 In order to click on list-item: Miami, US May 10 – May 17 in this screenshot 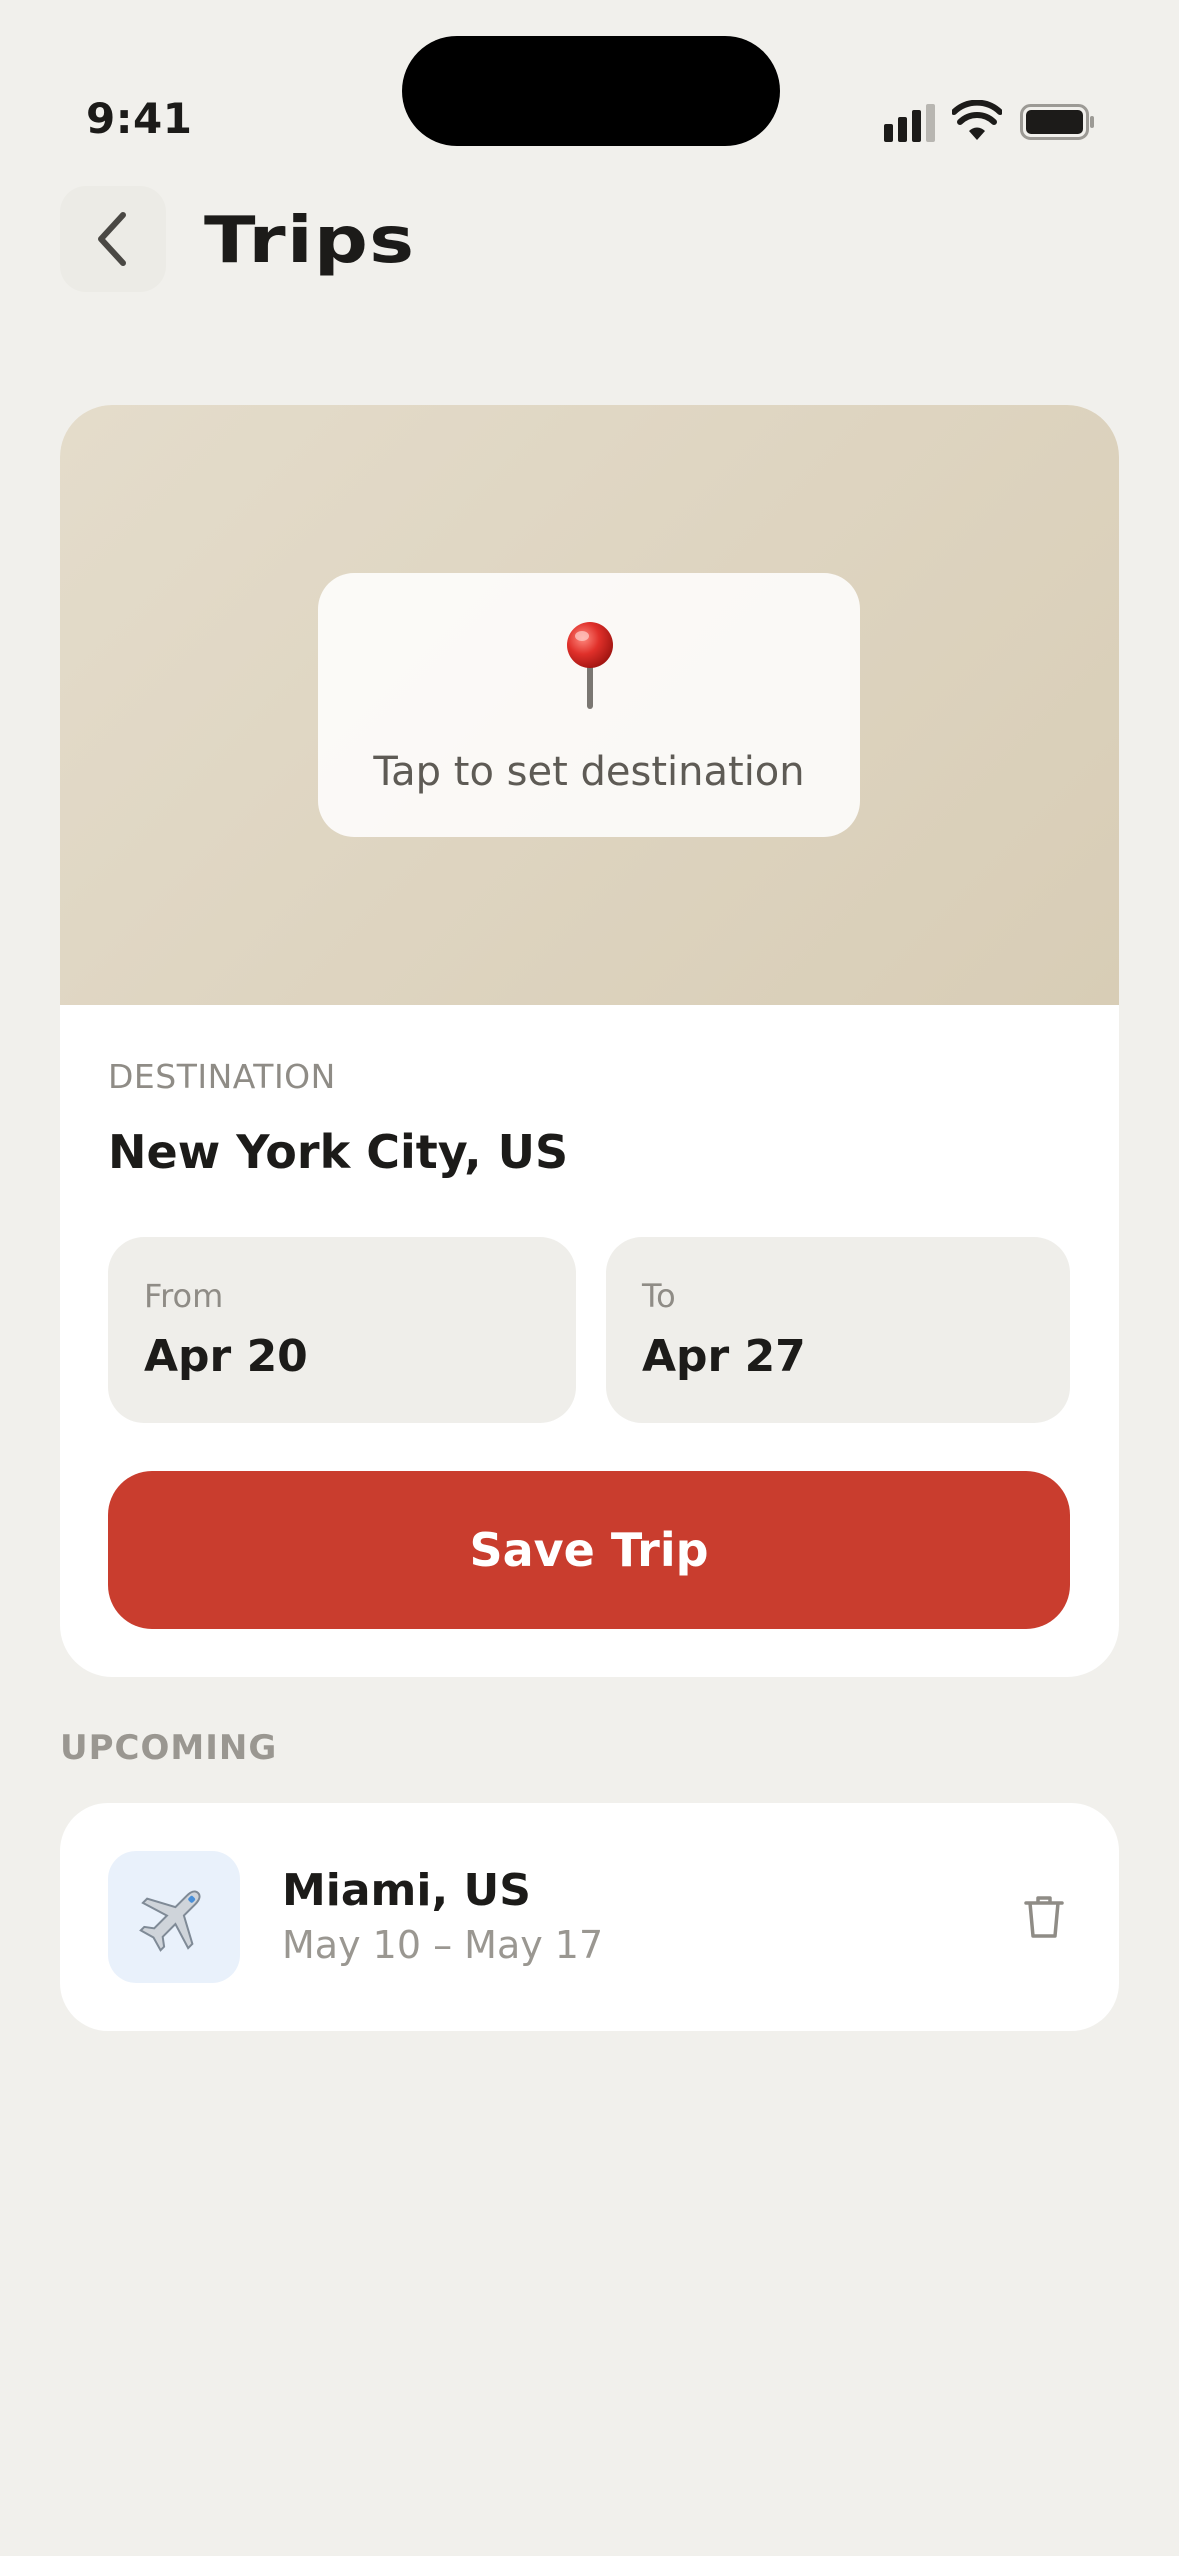, I will do `click(589, 1917)`.